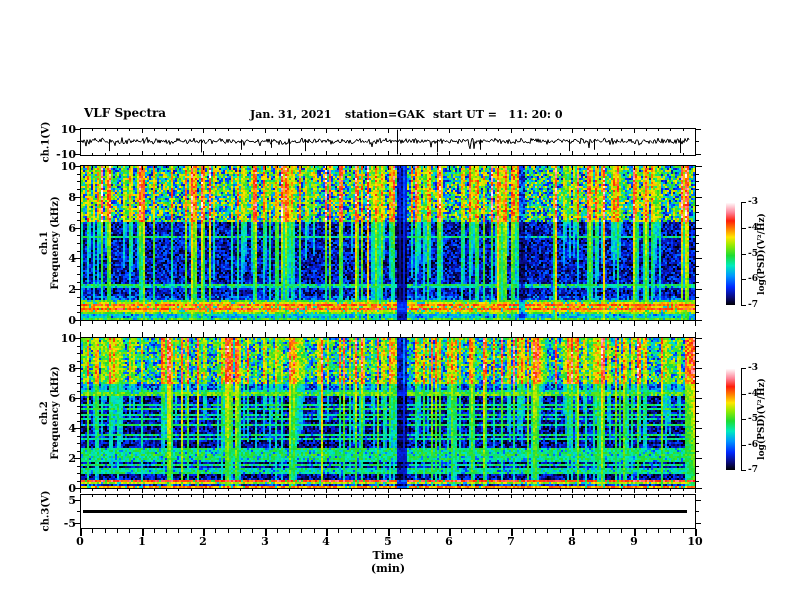 The width and height of the screenshot is (792, 612). I want to click on x-tick-label: 8, so click(572, 541).